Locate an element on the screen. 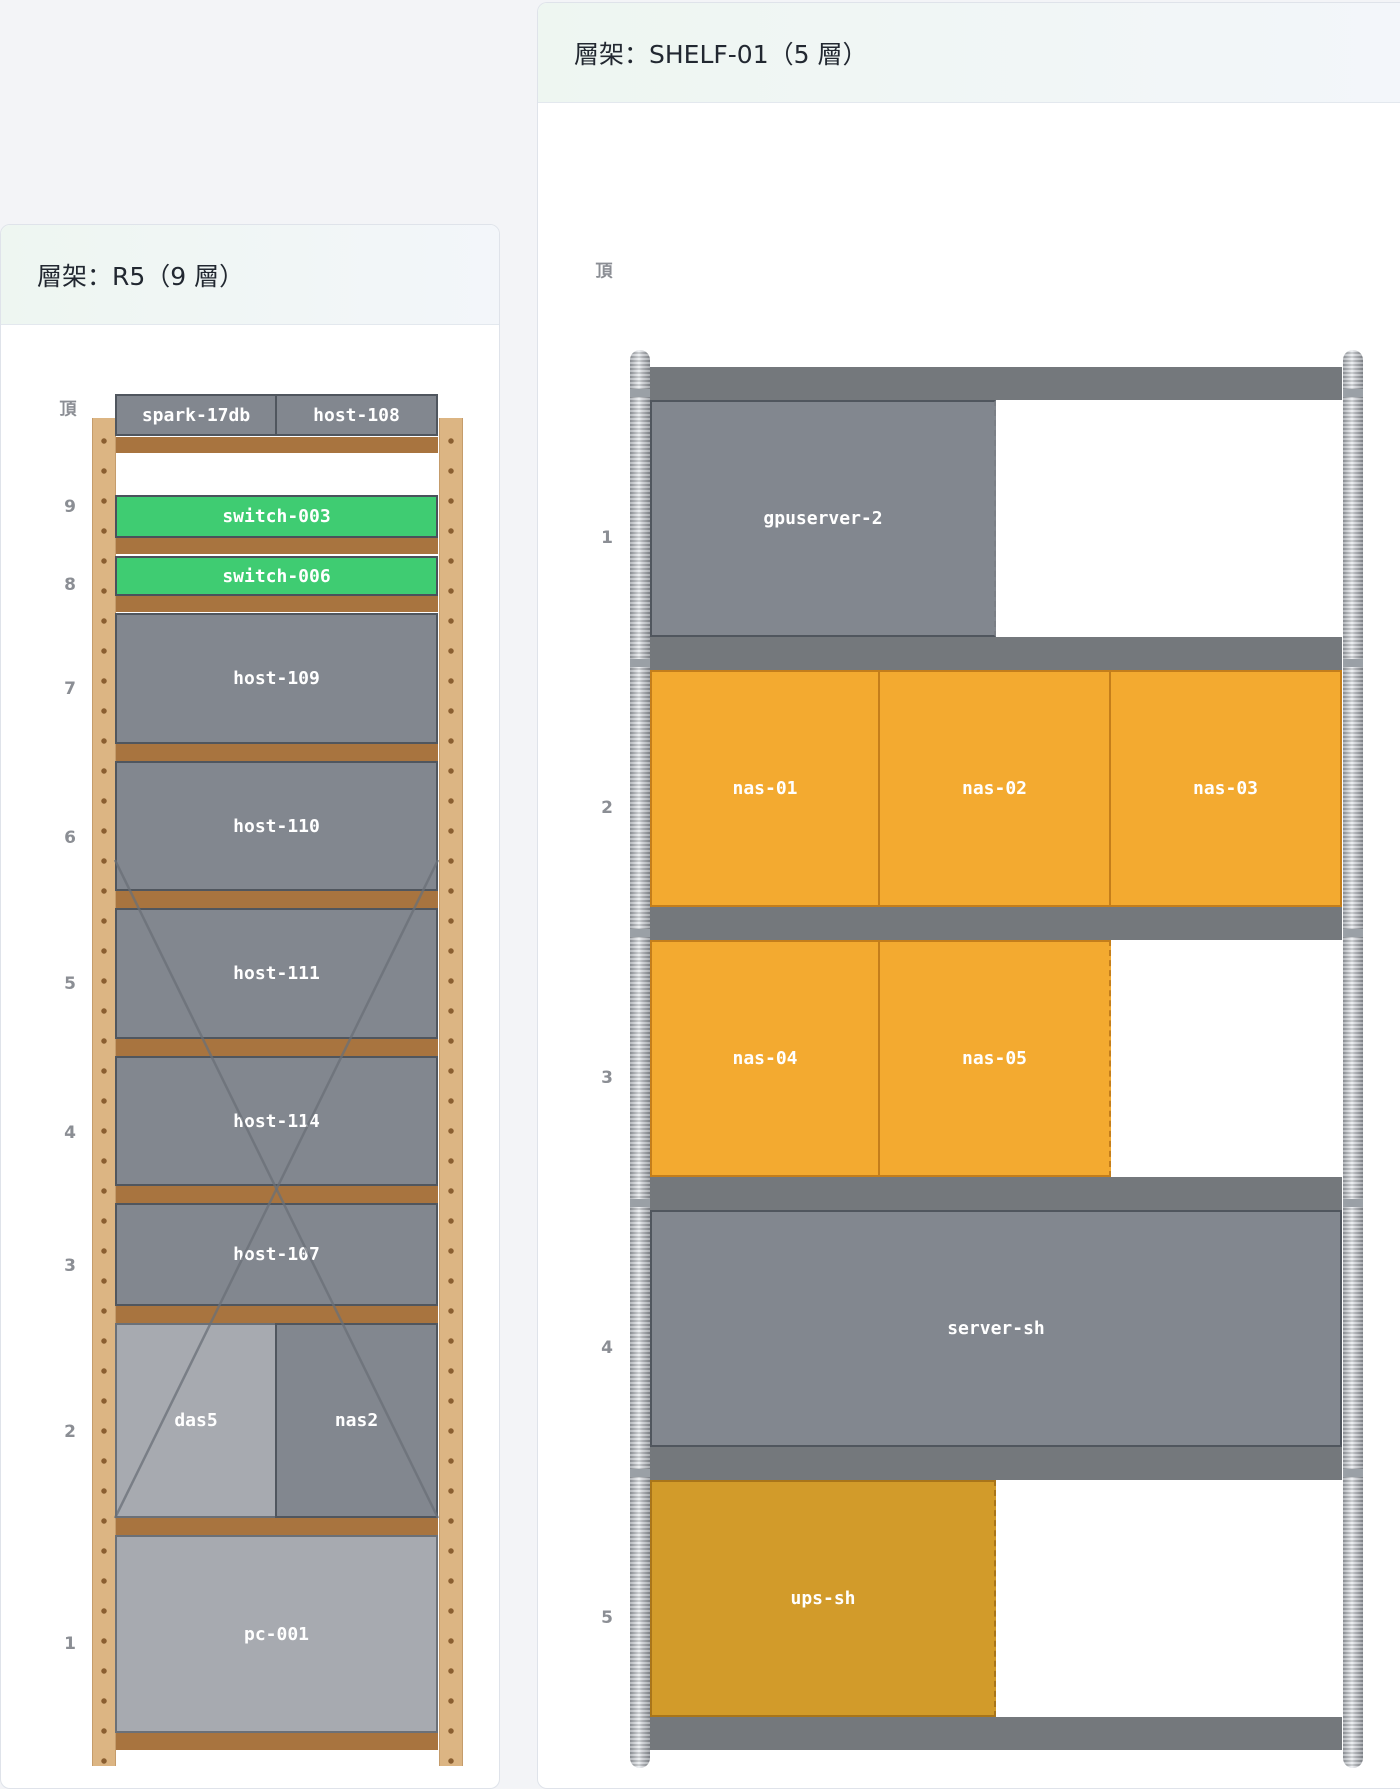 The height and width of the screenshot is (1789, 1400). device-nas-03: nas-03 is located at coordinates (1225, 788).